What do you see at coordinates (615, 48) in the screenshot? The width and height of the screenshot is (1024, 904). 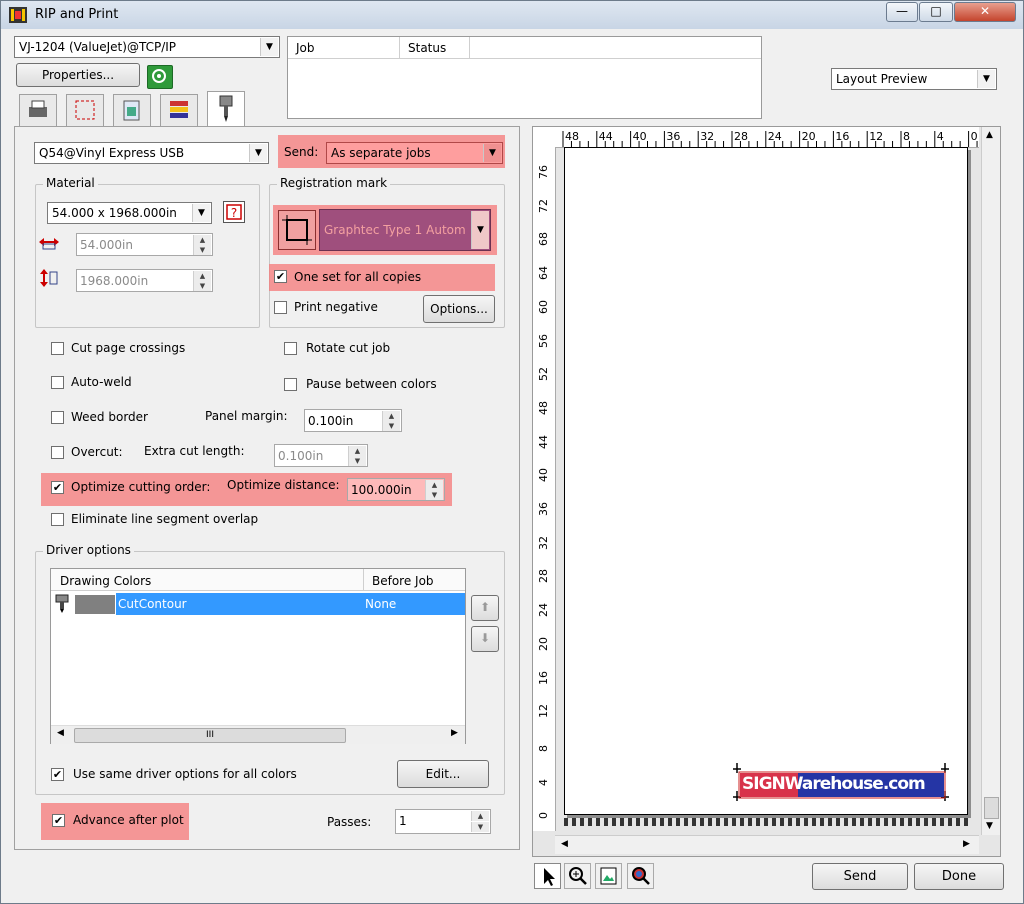 I see `jobs-column-filler` at bounding box center [615, 48].